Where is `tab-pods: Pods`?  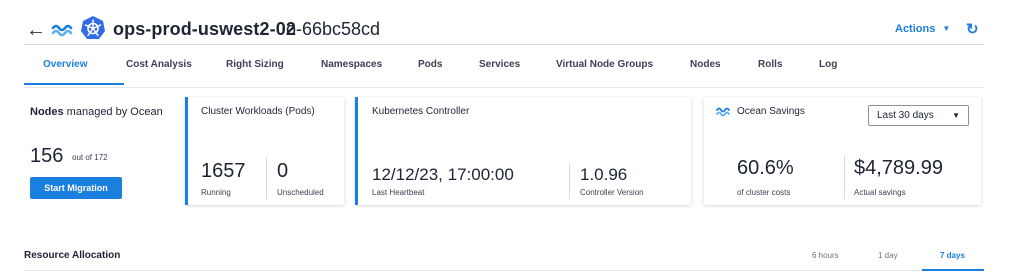
tab-pods: Pods is located at coordinates (430, 64).